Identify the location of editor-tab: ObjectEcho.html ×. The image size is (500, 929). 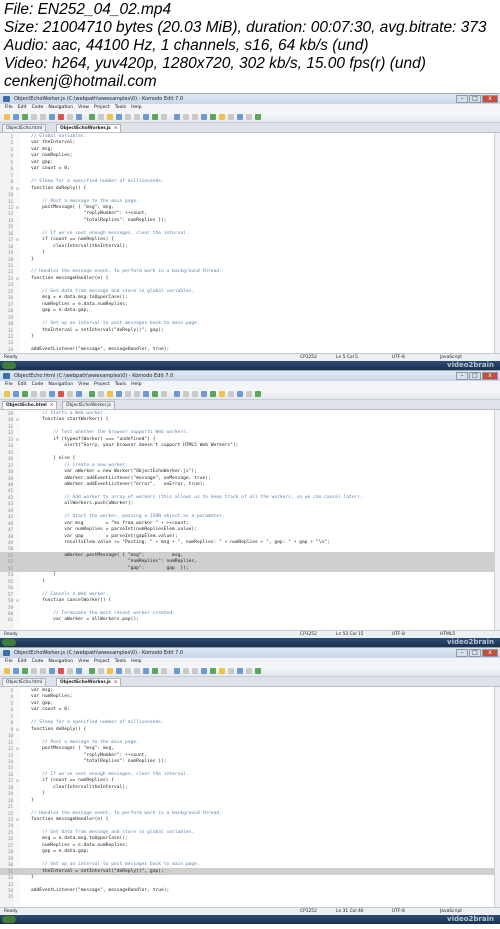
(30, 405).